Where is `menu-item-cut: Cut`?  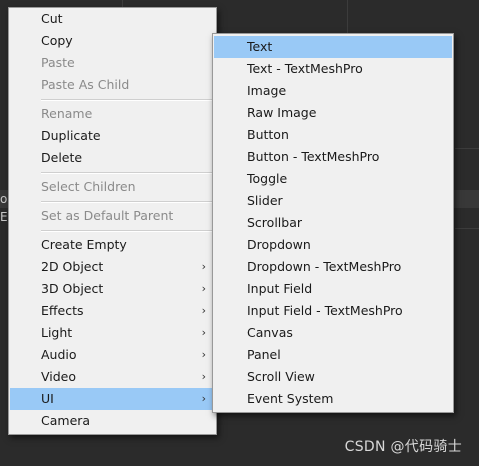
menu-item-cut: Cut is located at coordinates (112, 19).